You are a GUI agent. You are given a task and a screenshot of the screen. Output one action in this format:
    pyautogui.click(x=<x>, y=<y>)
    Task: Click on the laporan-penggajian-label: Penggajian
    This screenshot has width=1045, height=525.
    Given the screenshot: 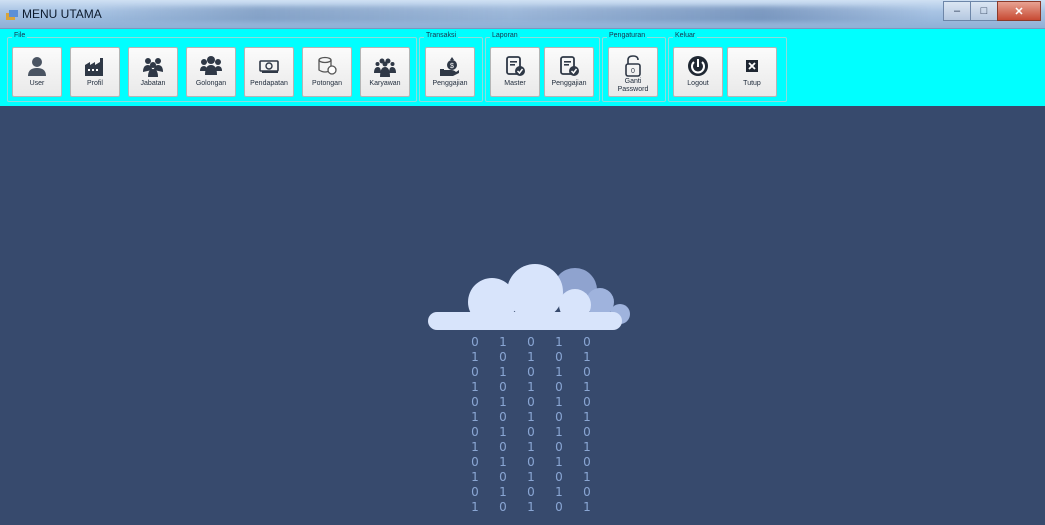 What is the action you would take?
    pyautogui.click(x=569, y=83)
    